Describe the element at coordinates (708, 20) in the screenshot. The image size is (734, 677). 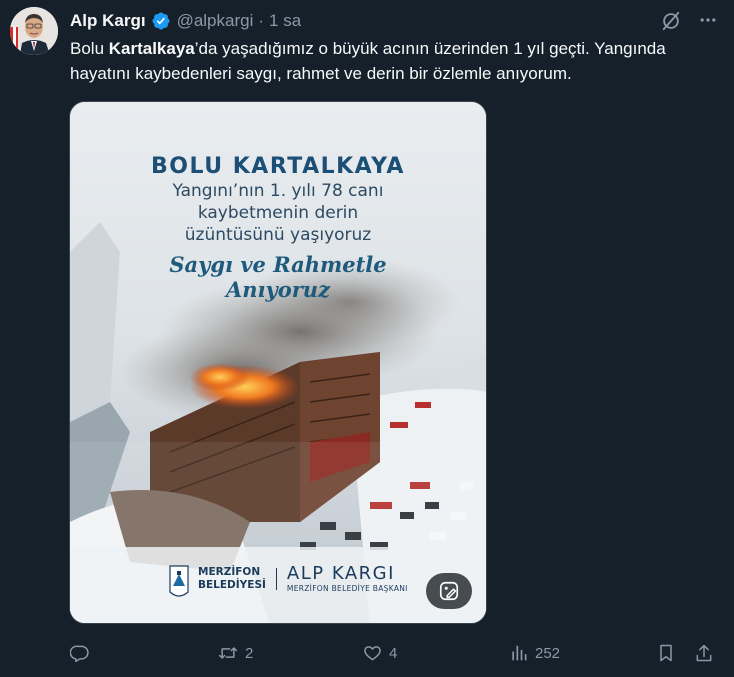
I see `more-icon` at that location.